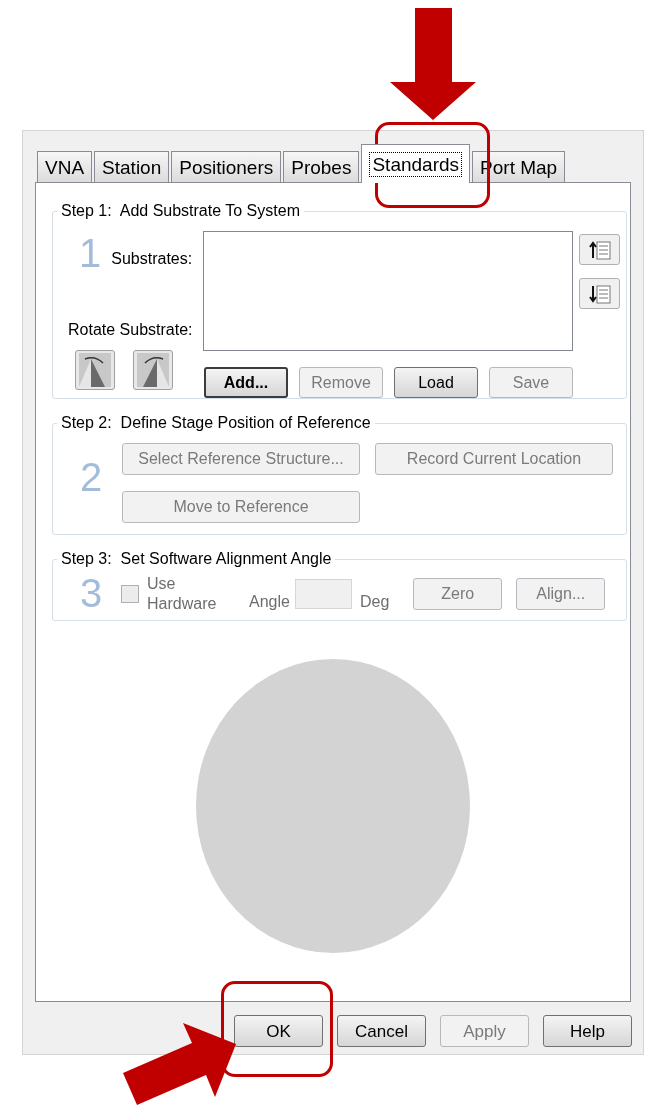  I want to click on push-button: OK, so click(278, 1031).